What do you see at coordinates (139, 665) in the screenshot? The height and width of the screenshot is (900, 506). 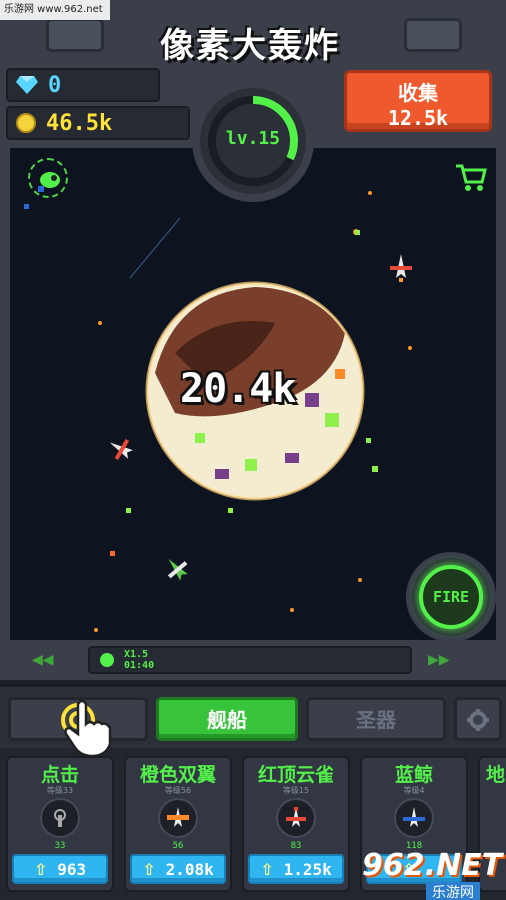 I see `boost-timer: 01:40` at bounding box center [139, 665].